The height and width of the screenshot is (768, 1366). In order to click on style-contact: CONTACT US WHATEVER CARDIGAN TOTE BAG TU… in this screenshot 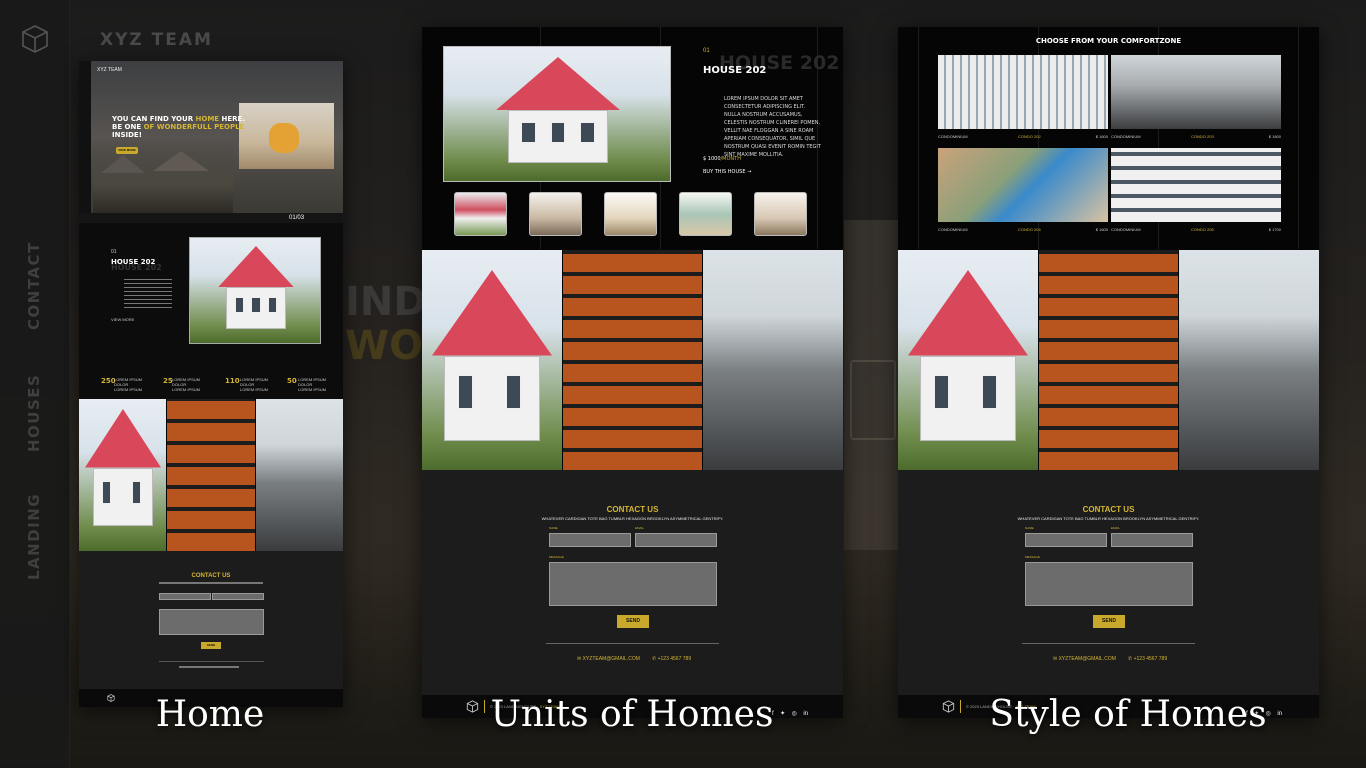, I will do `click(1108, 582)`.